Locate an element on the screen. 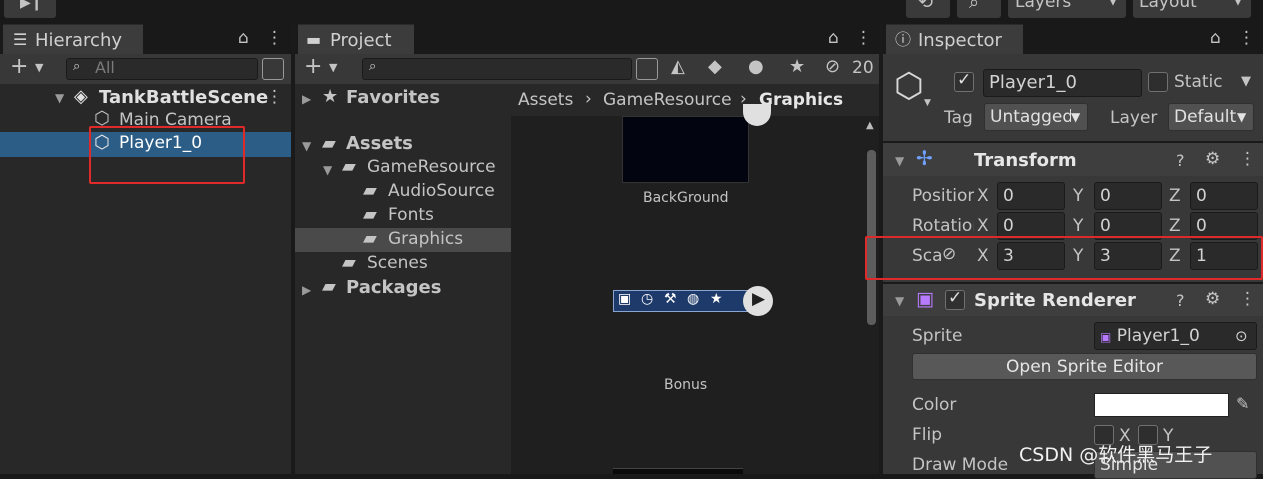 This screenshot has width=1263, height=479. asset-label-bonus: Bonus is located at coordinates (685, 385).